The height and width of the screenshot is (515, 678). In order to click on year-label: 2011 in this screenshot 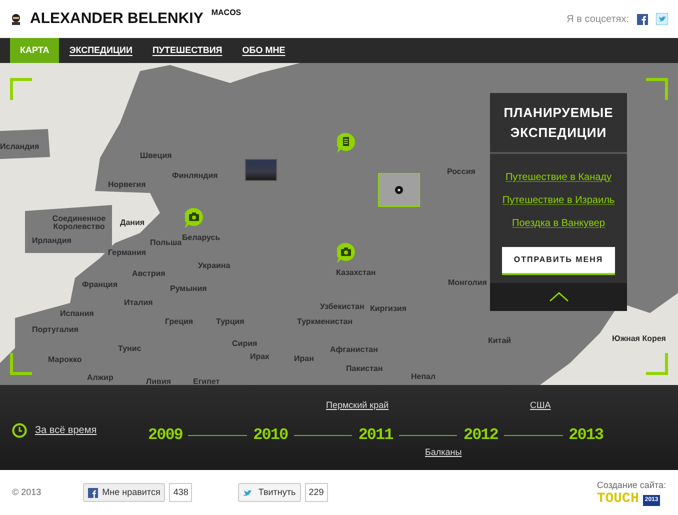, I will do `click(375, 435)`.